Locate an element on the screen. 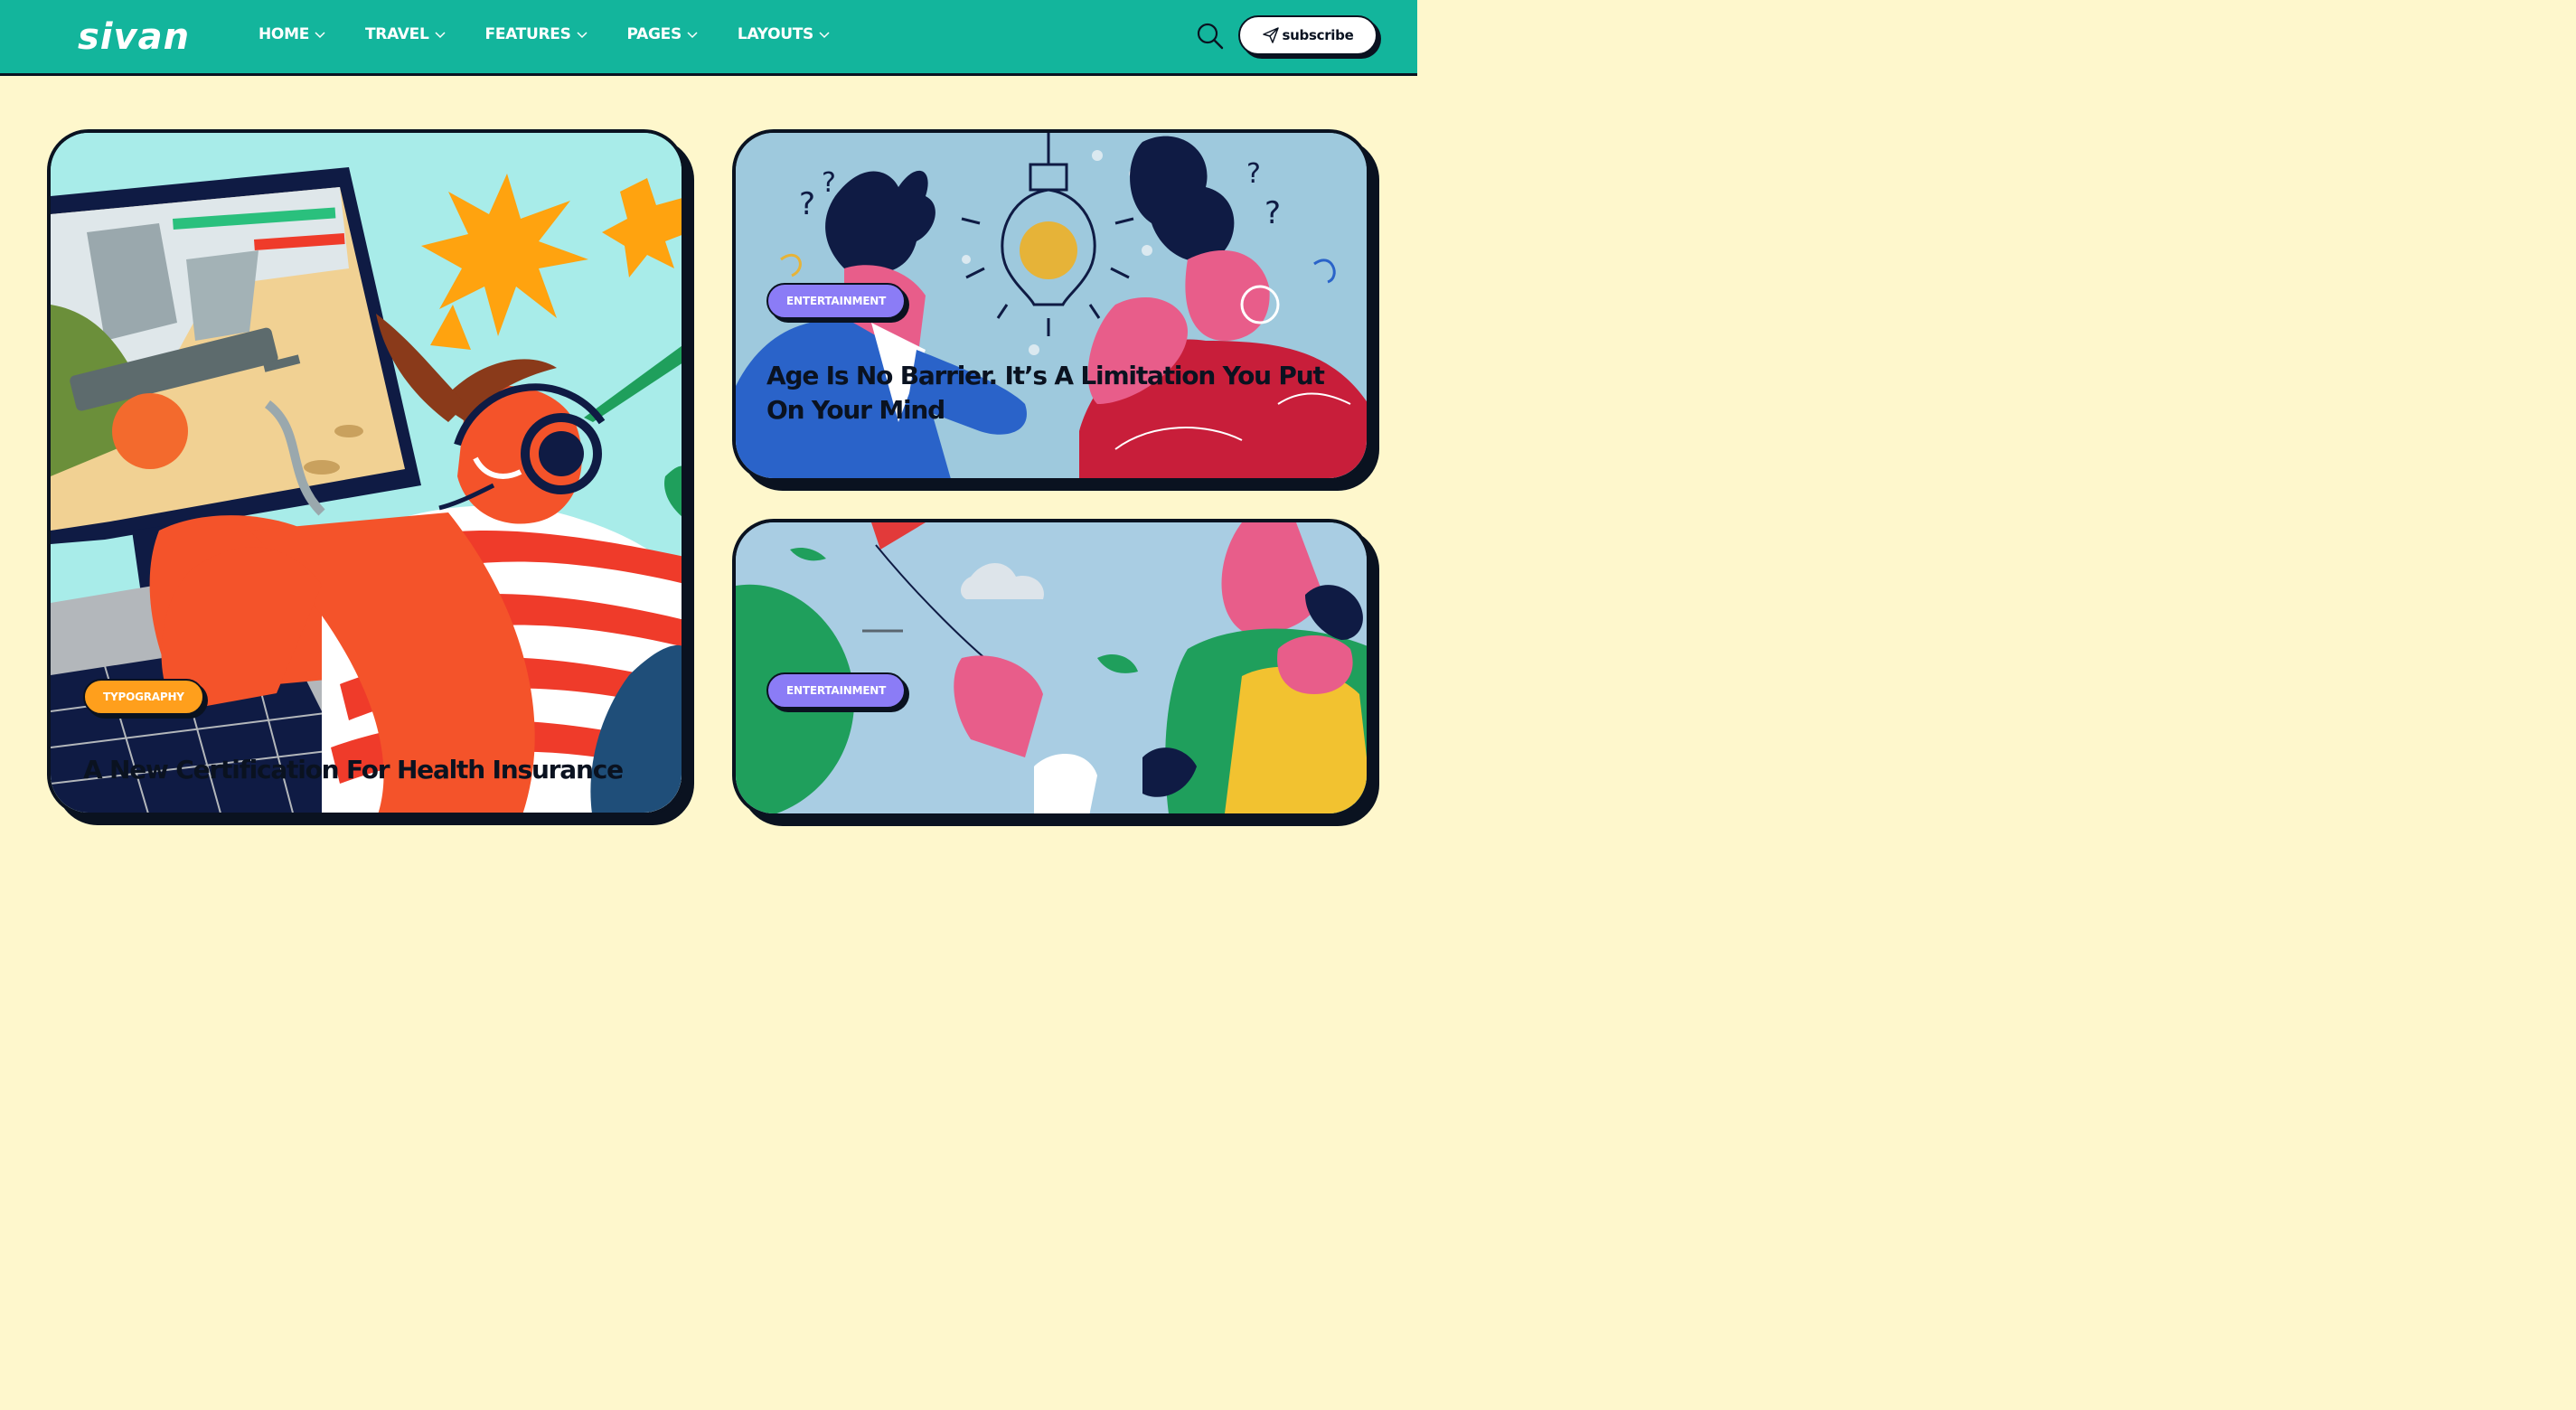 The image size is (2576, 1410). nav-item-pages: PAGES is located at coordinates (662, 34).